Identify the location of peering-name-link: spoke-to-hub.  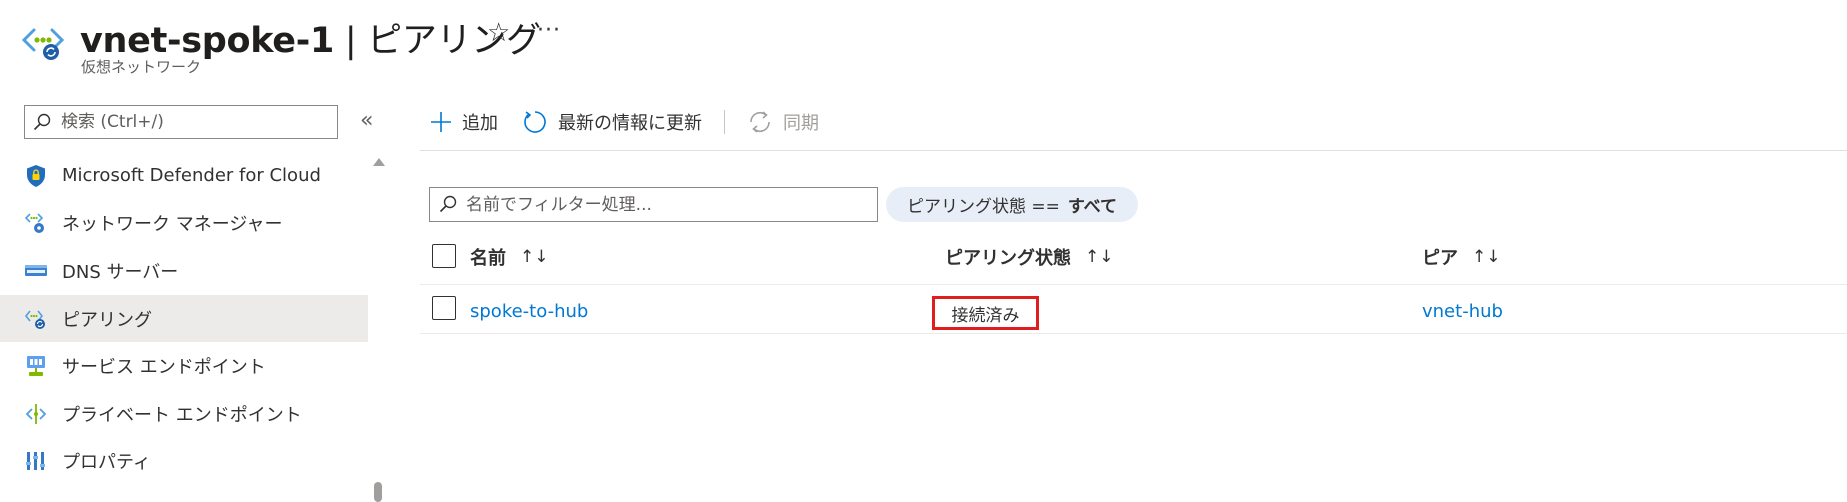
(529, 311).